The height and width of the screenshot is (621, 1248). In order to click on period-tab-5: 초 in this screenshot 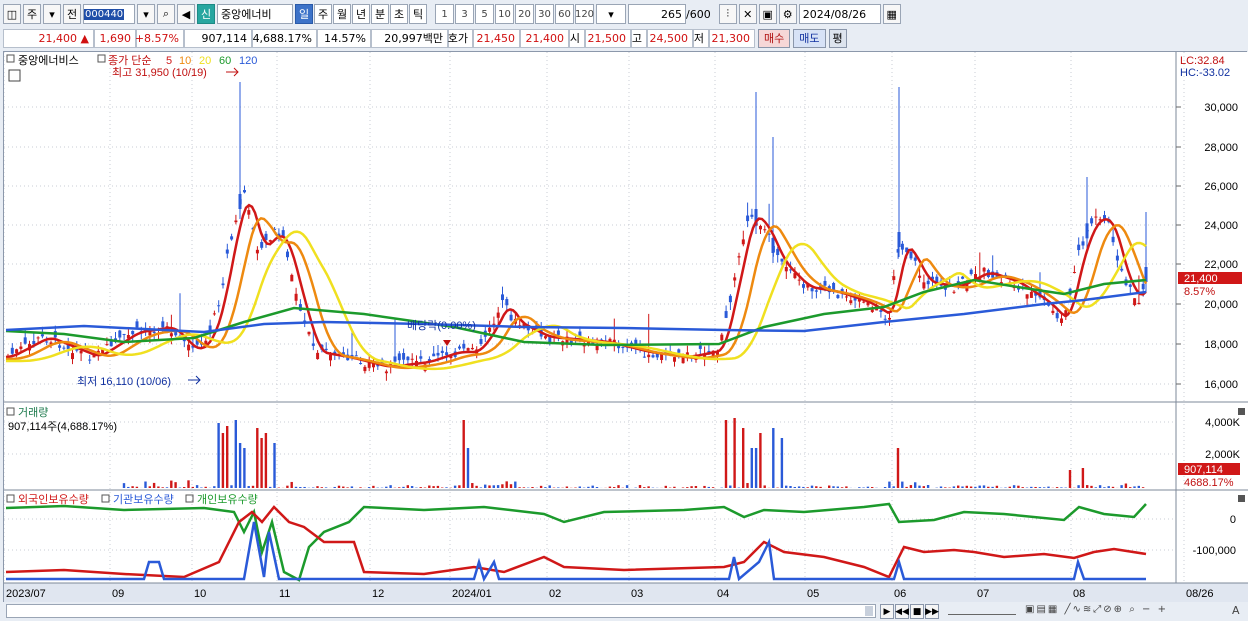, I will do `click(399, 14)`.